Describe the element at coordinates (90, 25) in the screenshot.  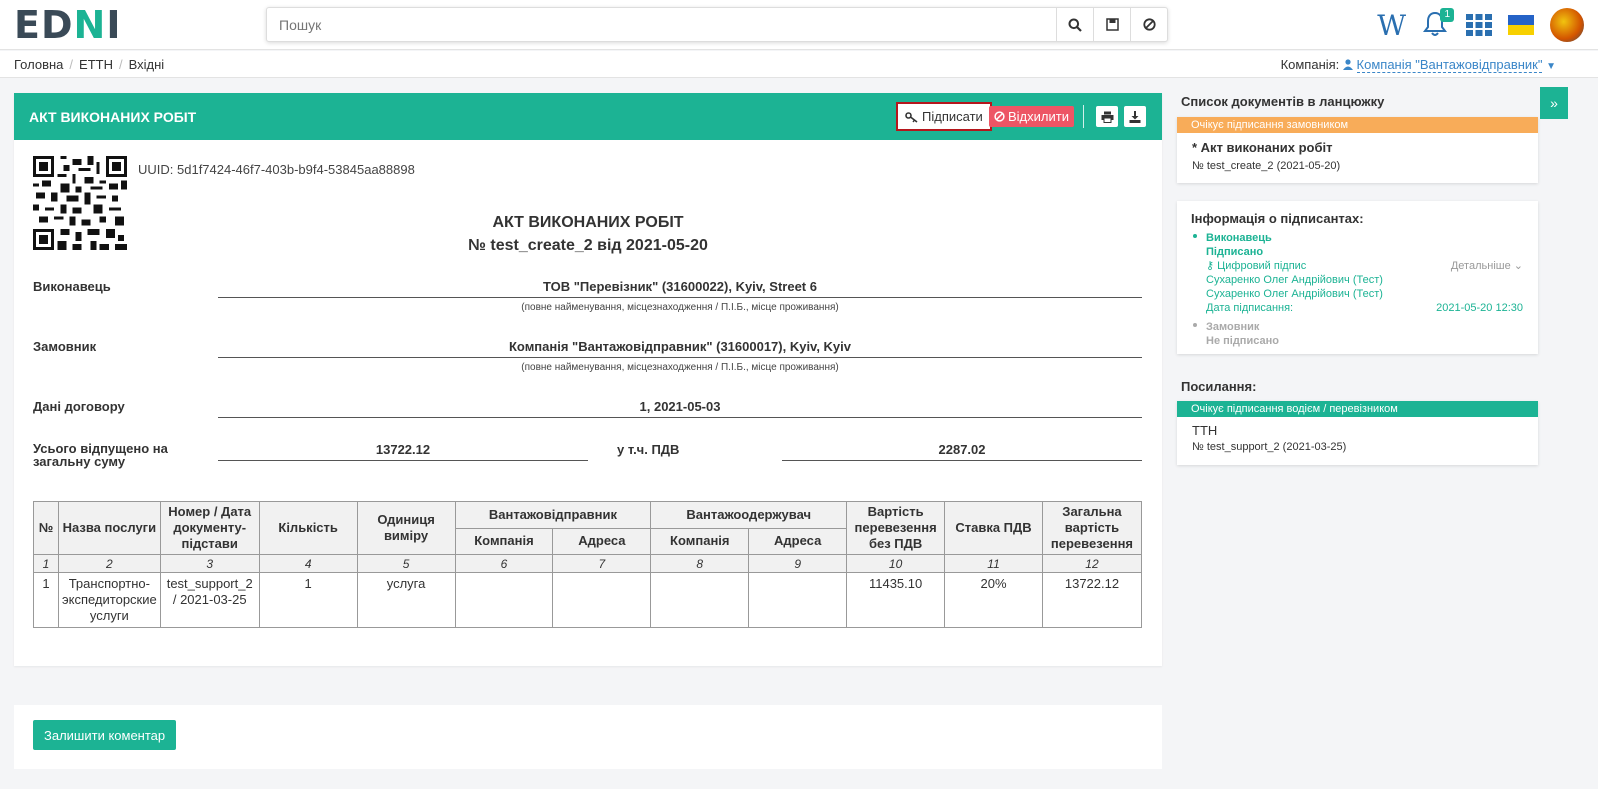
I see `logo-accent: N` at that location.